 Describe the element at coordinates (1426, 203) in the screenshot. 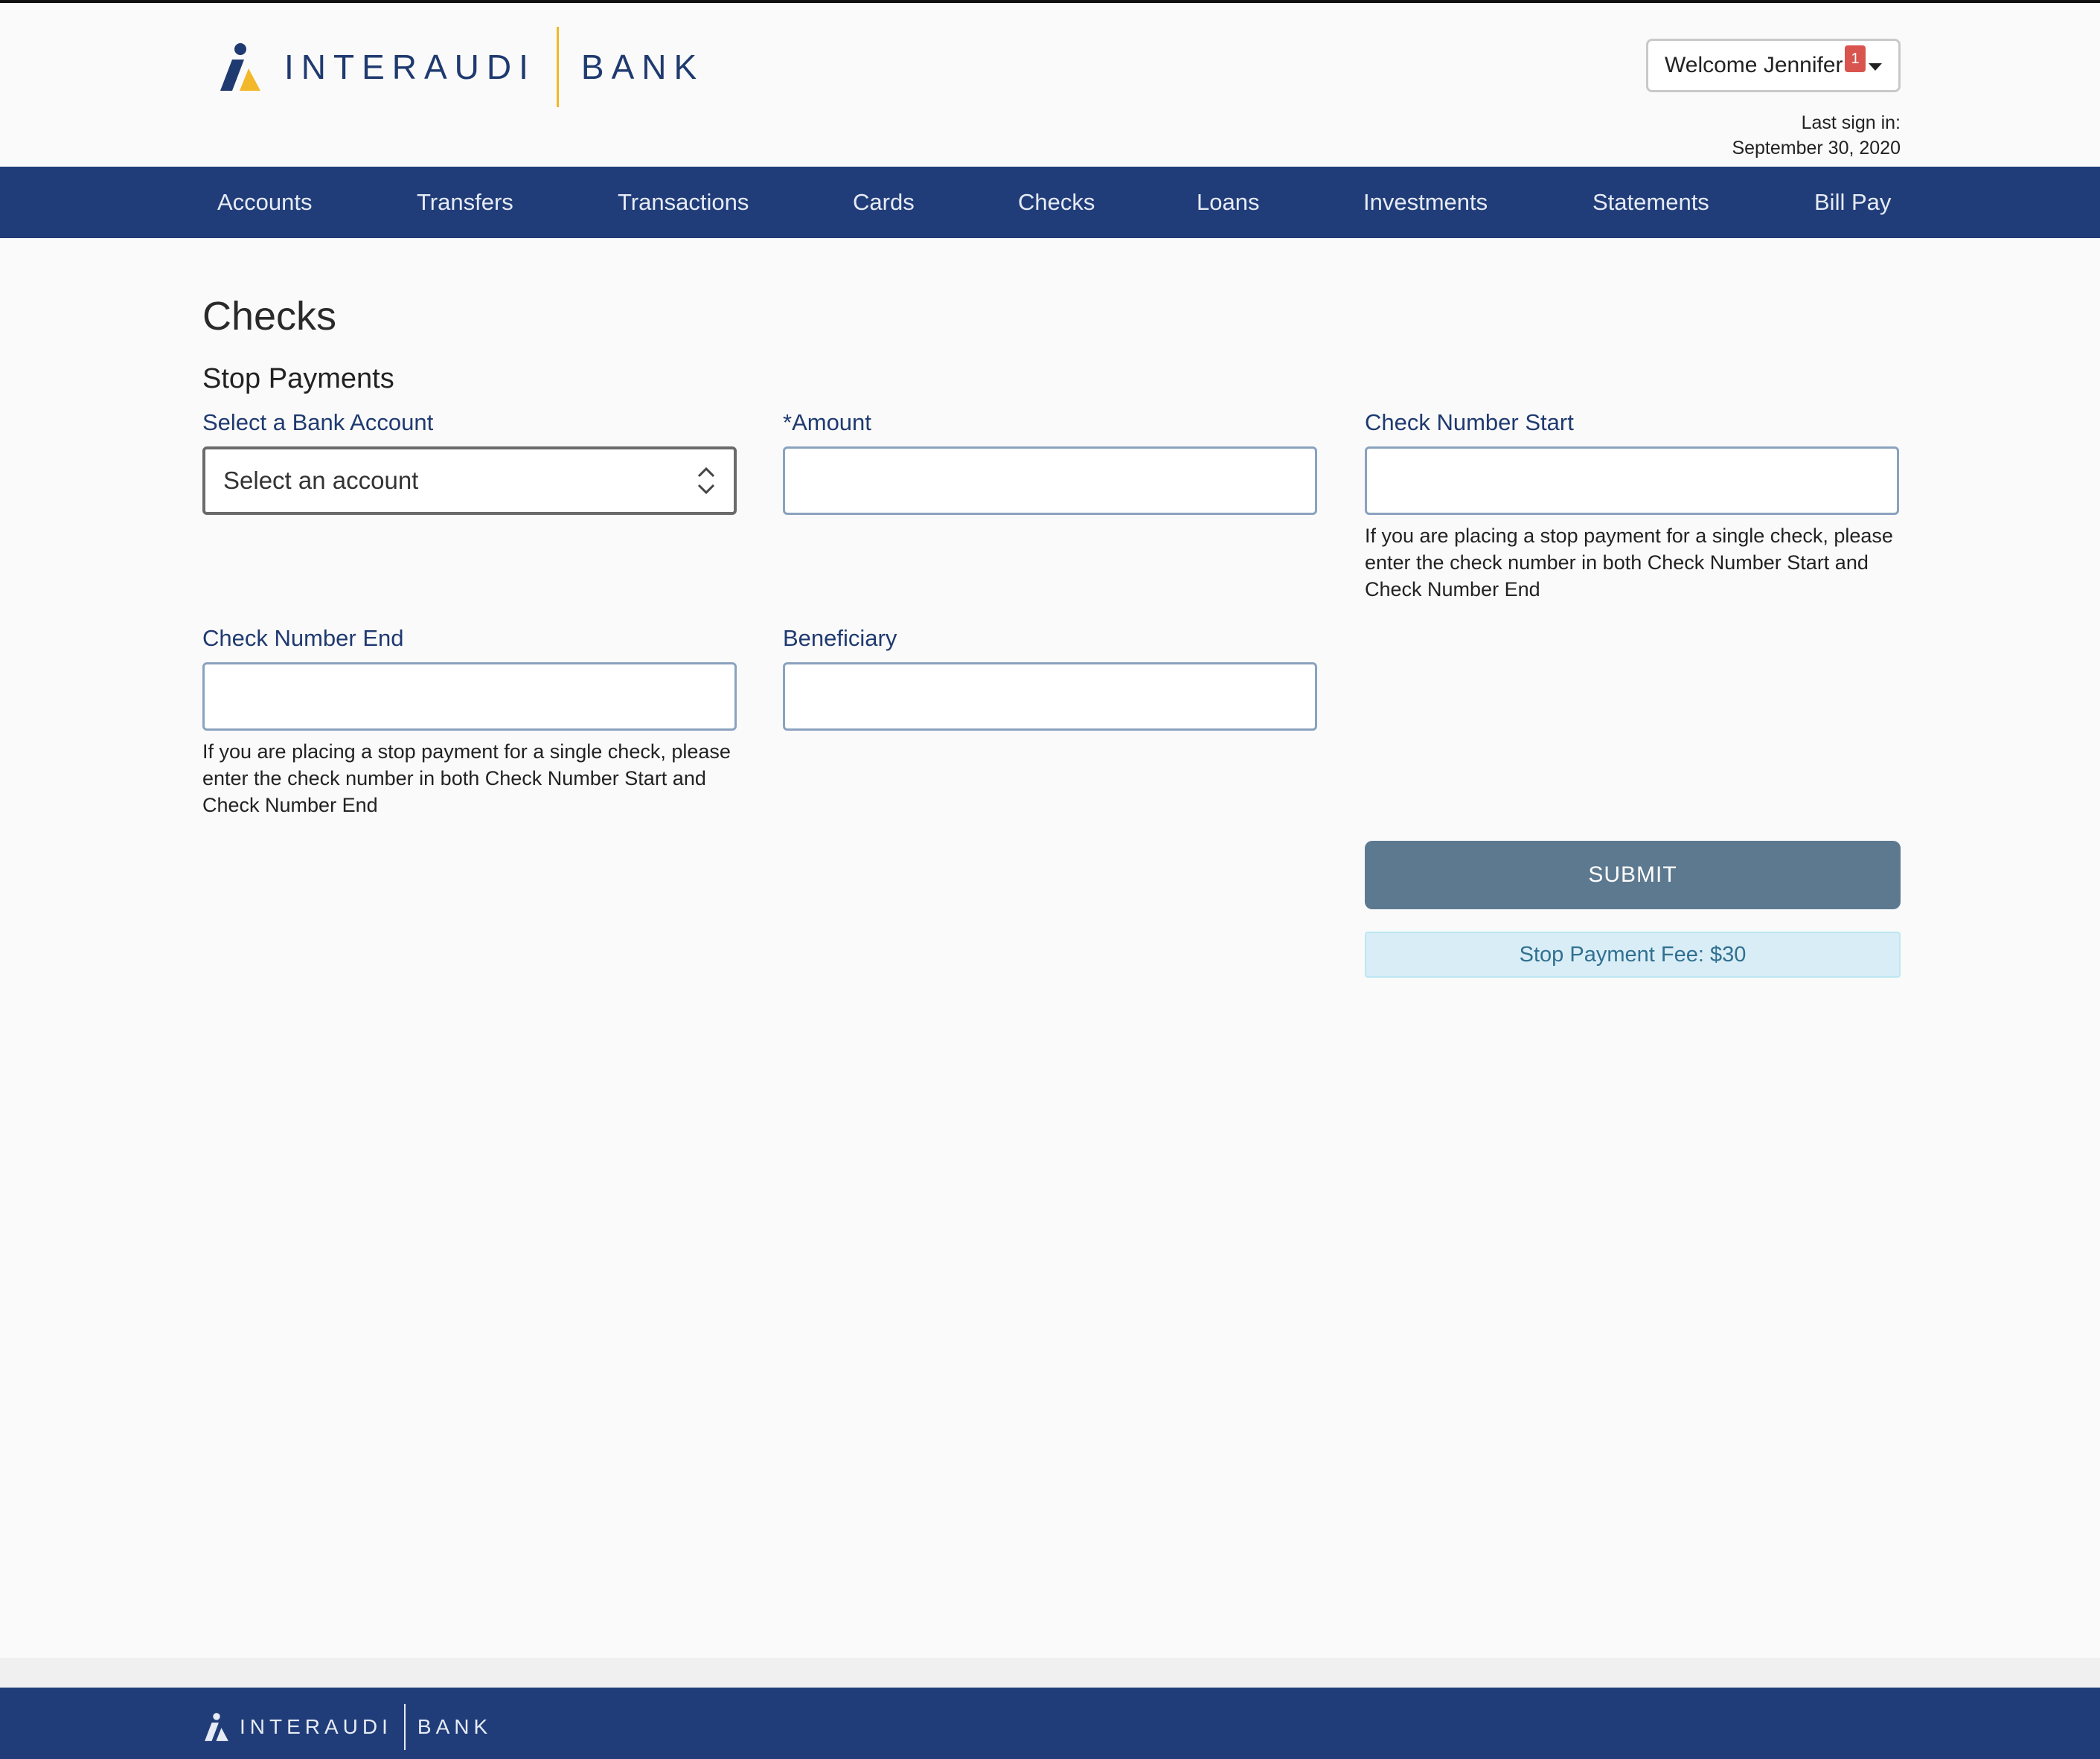

I see `nav-item-investments: Investments` at that location.